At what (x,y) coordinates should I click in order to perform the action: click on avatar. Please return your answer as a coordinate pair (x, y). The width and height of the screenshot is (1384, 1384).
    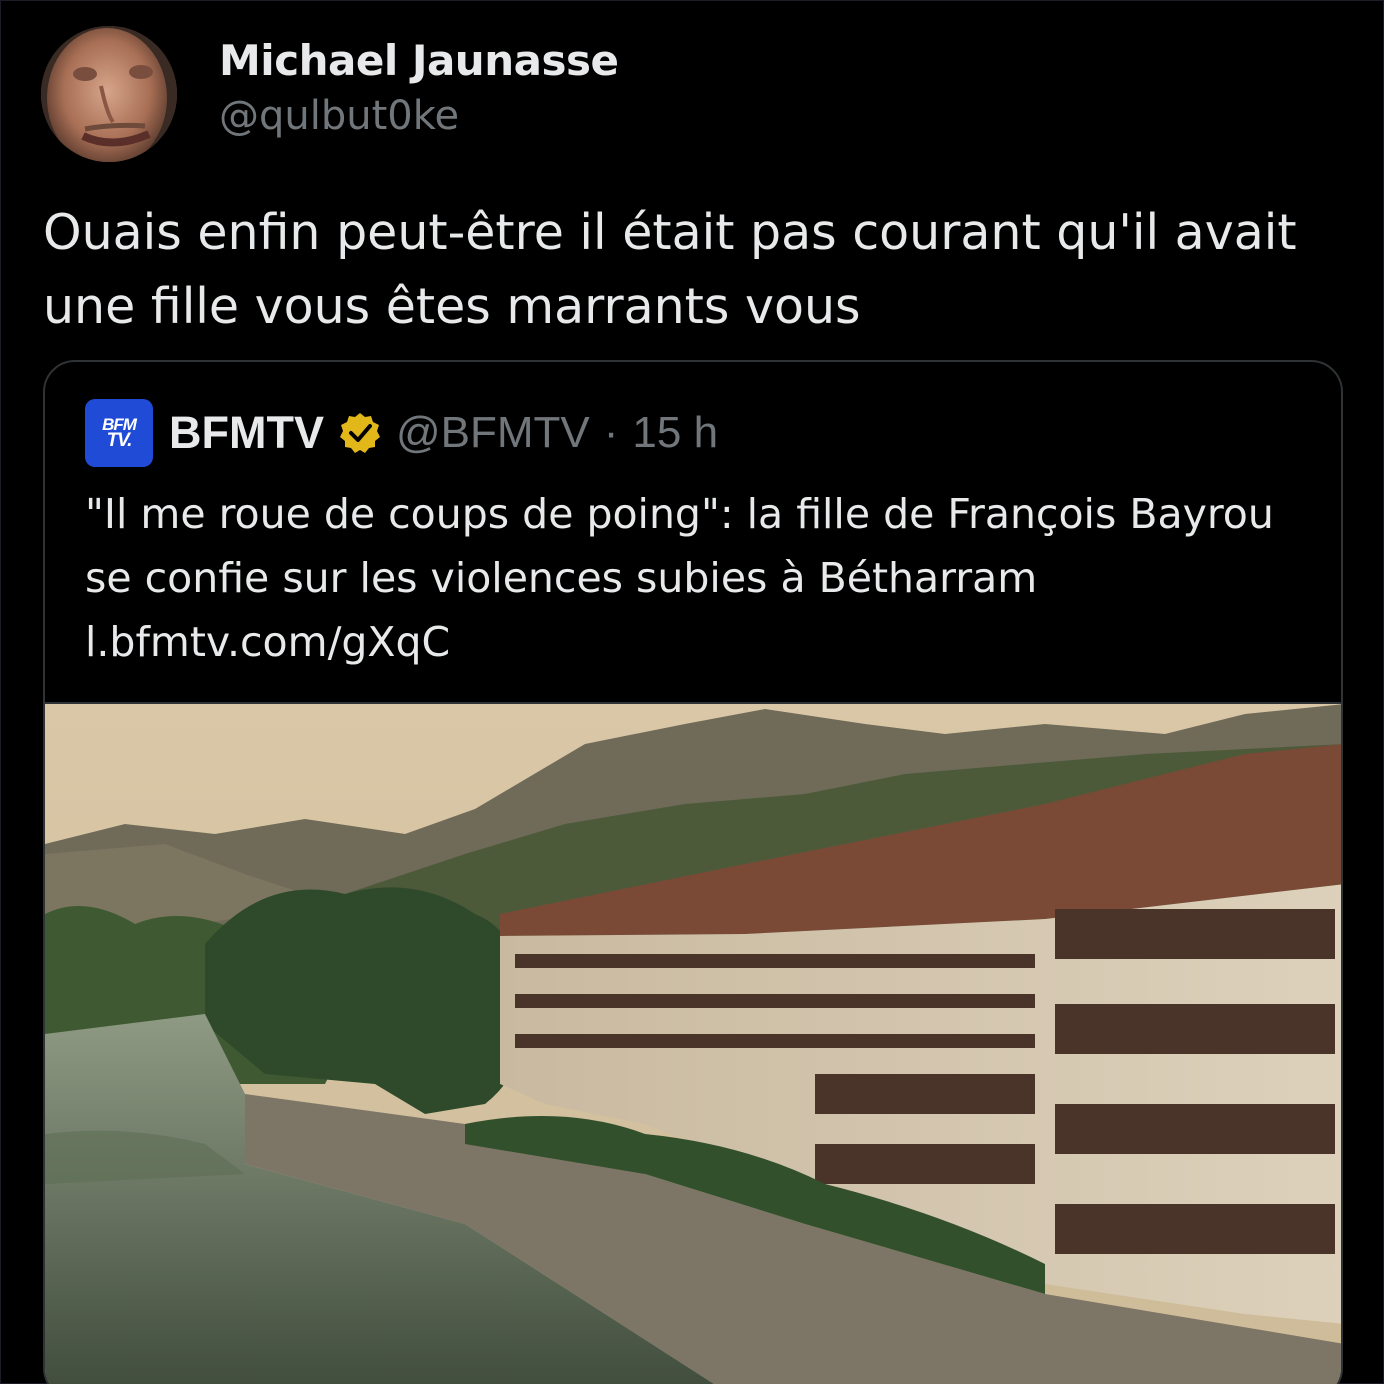
    Looking at the image, I should click on (109, 94).